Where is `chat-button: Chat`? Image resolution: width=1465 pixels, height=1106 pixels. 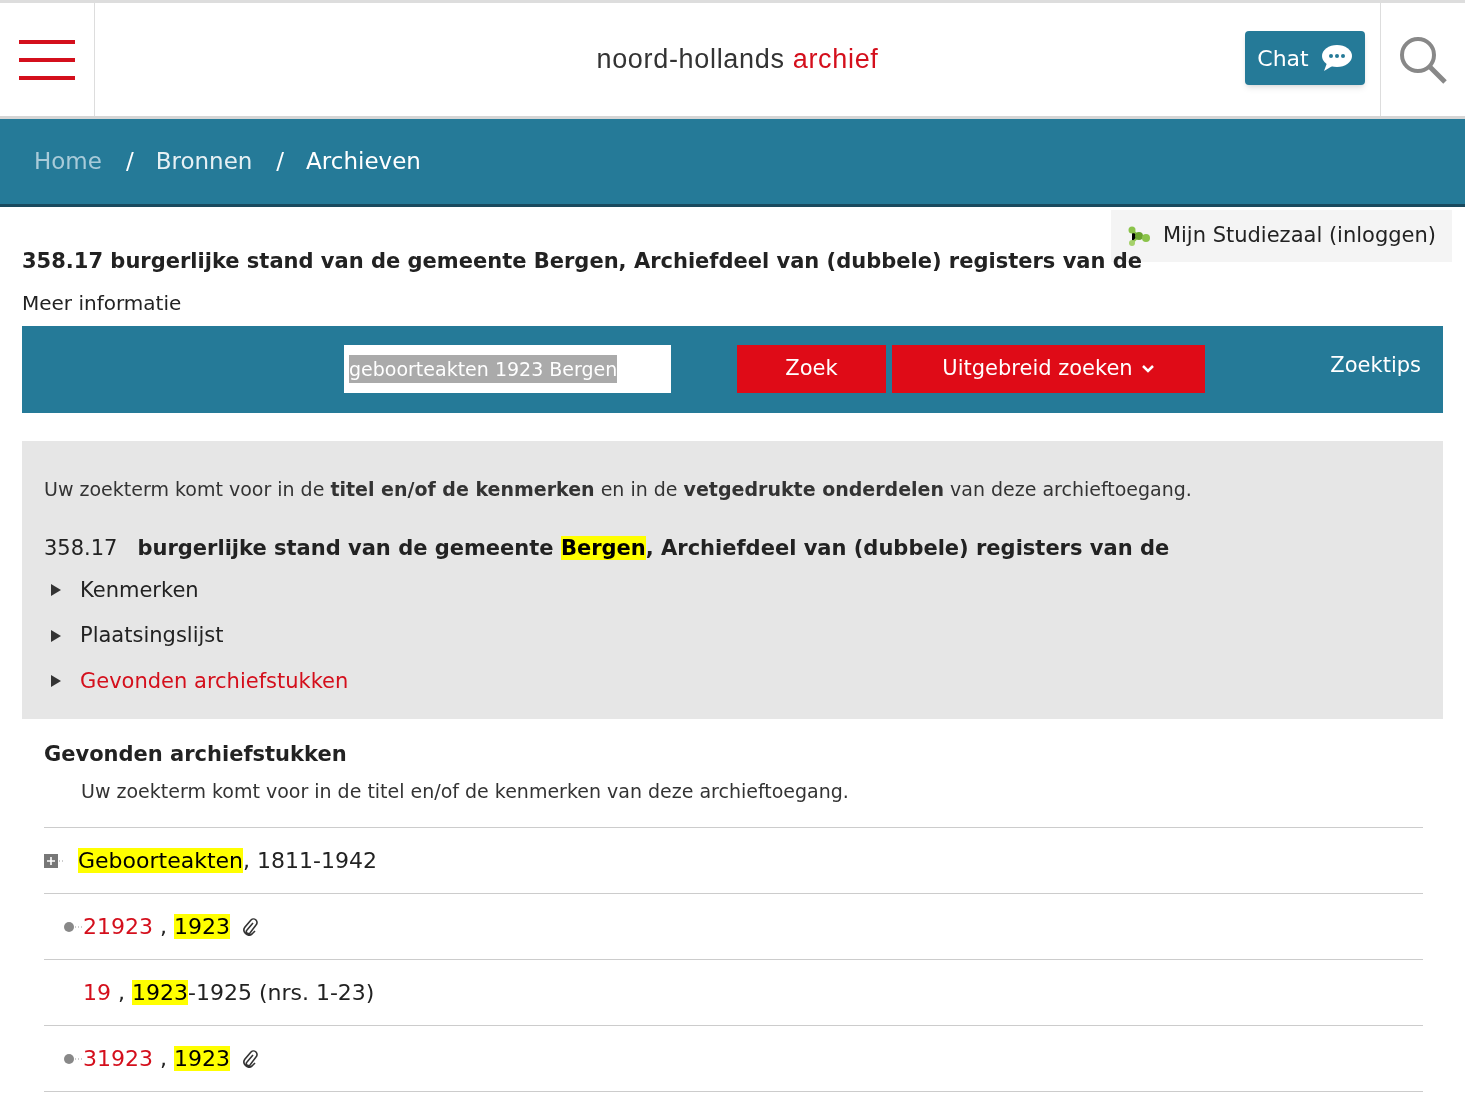 chat-button: Chat is located at coordinates (1305, 58).